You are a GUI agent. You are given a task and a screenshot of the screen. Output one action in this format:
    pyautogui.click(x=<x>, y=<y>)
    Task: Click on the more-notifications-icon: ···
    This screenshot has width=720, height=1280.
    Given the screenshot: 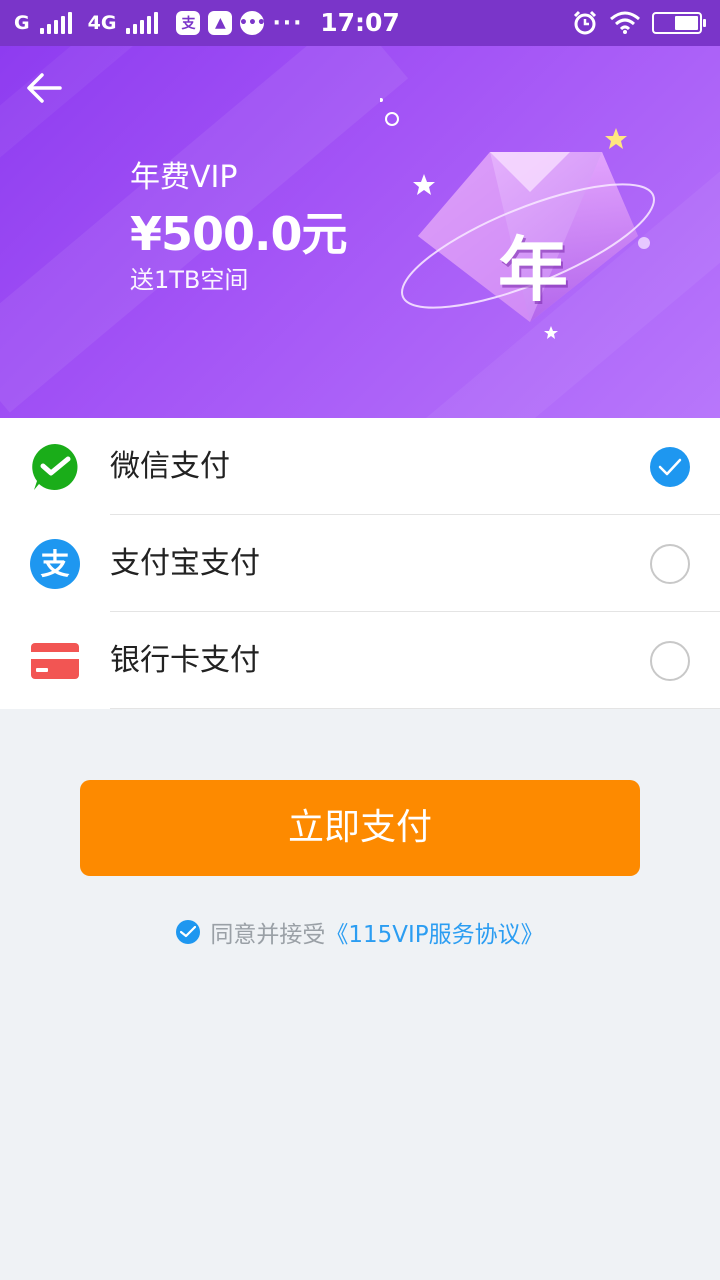 What is the action you would take?
    pyautogui.click(x=288, y=23)
    